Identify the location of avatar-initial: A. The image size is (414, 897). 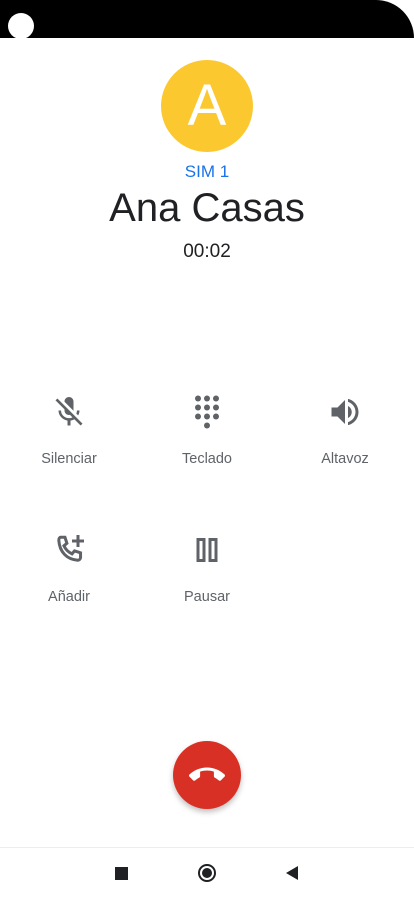
(207, 105).